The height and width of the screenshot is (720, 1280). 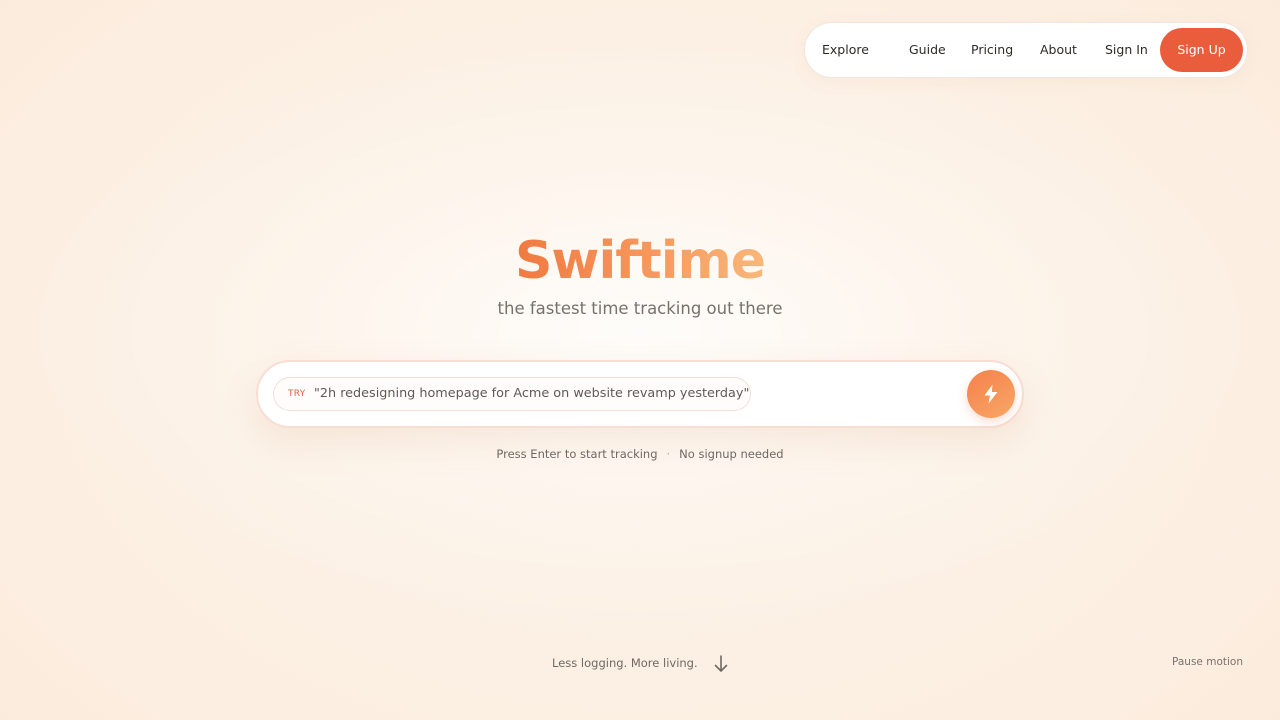 I want to click on arrow-down-icon, so click(x=721, y=663).